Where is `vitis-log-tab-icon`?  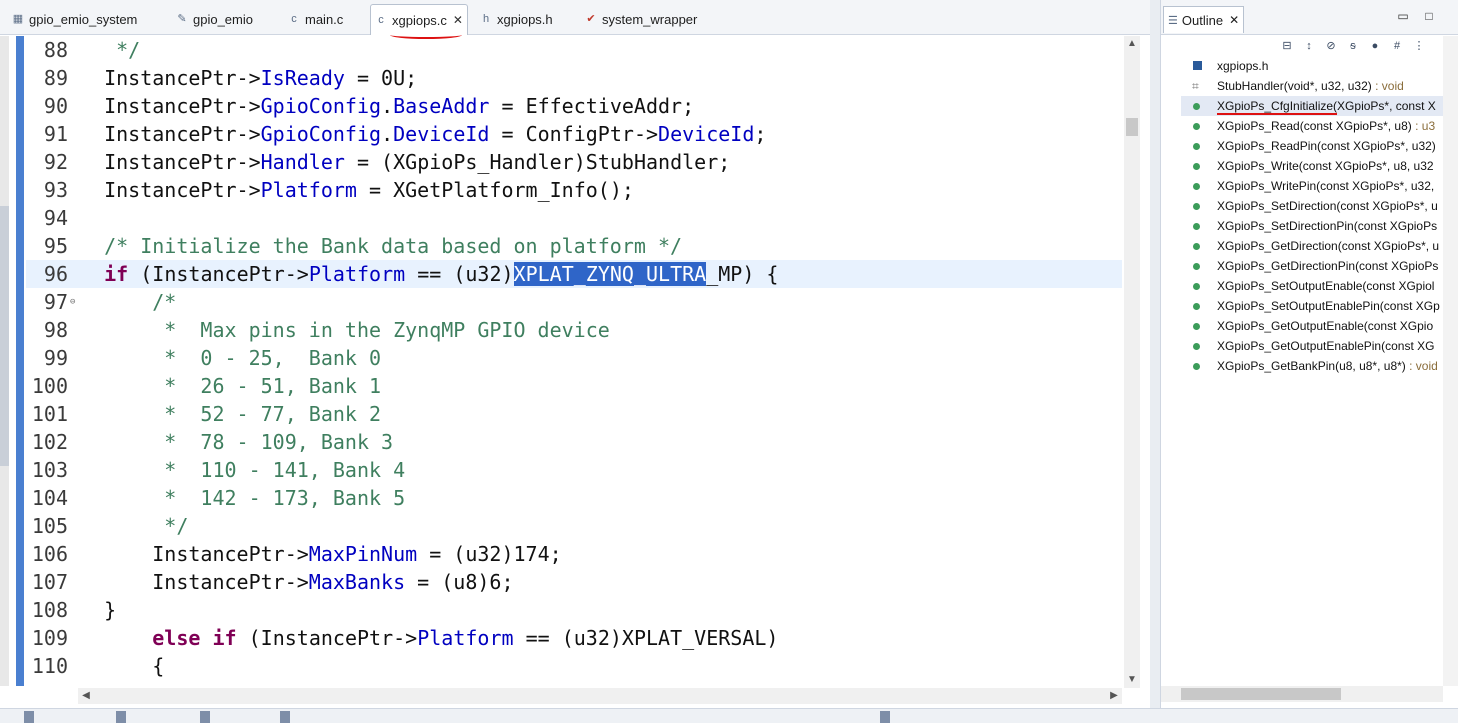
vitis-log-tab-icon is located at coordinates (205, 717).